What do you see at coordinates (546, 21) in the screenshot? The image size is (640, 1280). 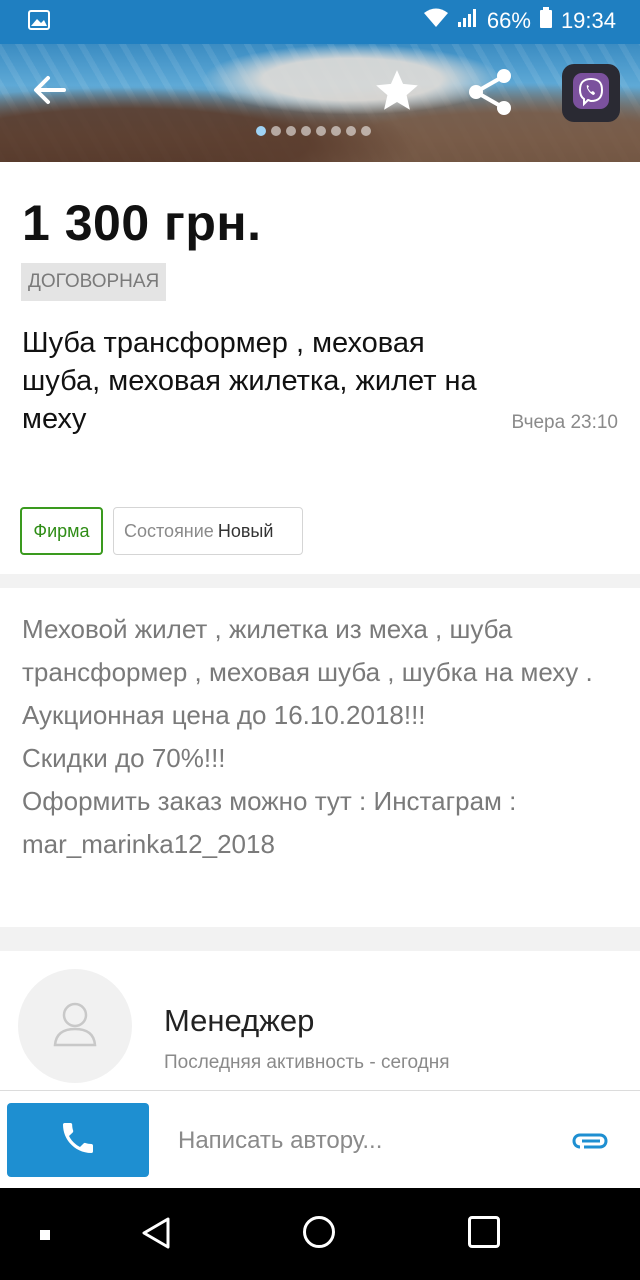 I see `battery-icon` at bounding box center [546, 21].